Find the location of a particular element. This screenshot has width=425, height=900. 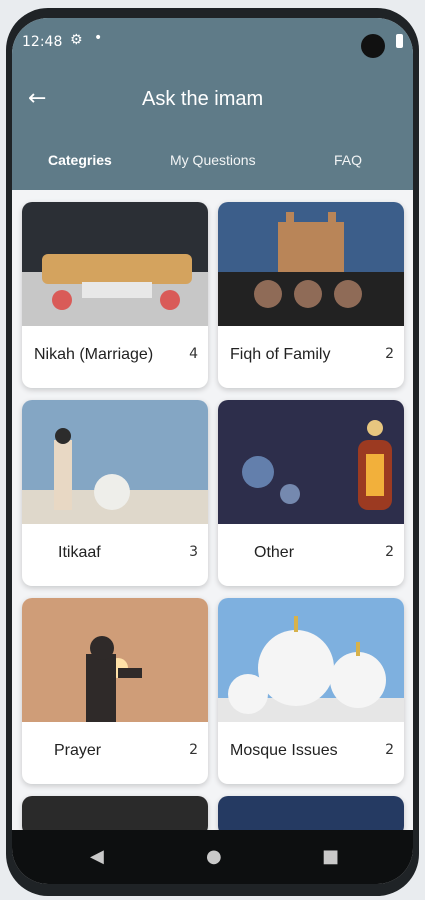

tab-faq: FAQ is located at coordinates (348, 160).